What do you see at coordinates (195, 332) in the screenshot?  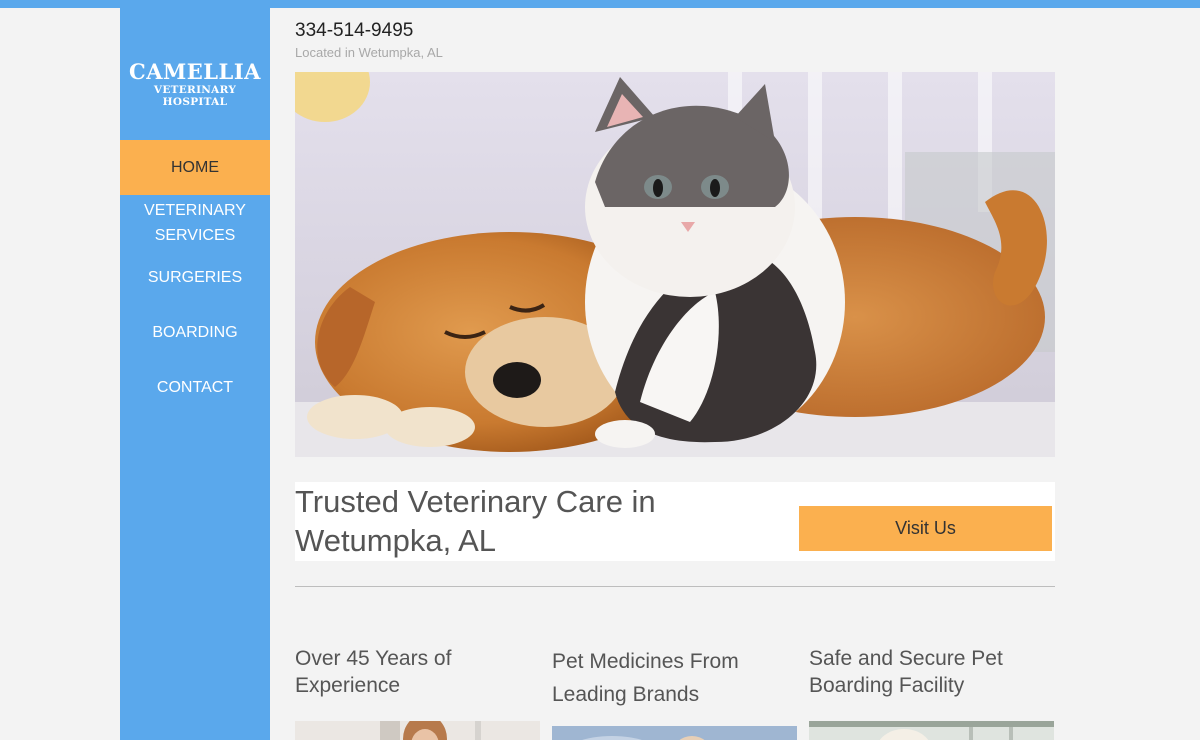 I see `nav-item-boarding: BOARDING` at bounding box center [195, 332].